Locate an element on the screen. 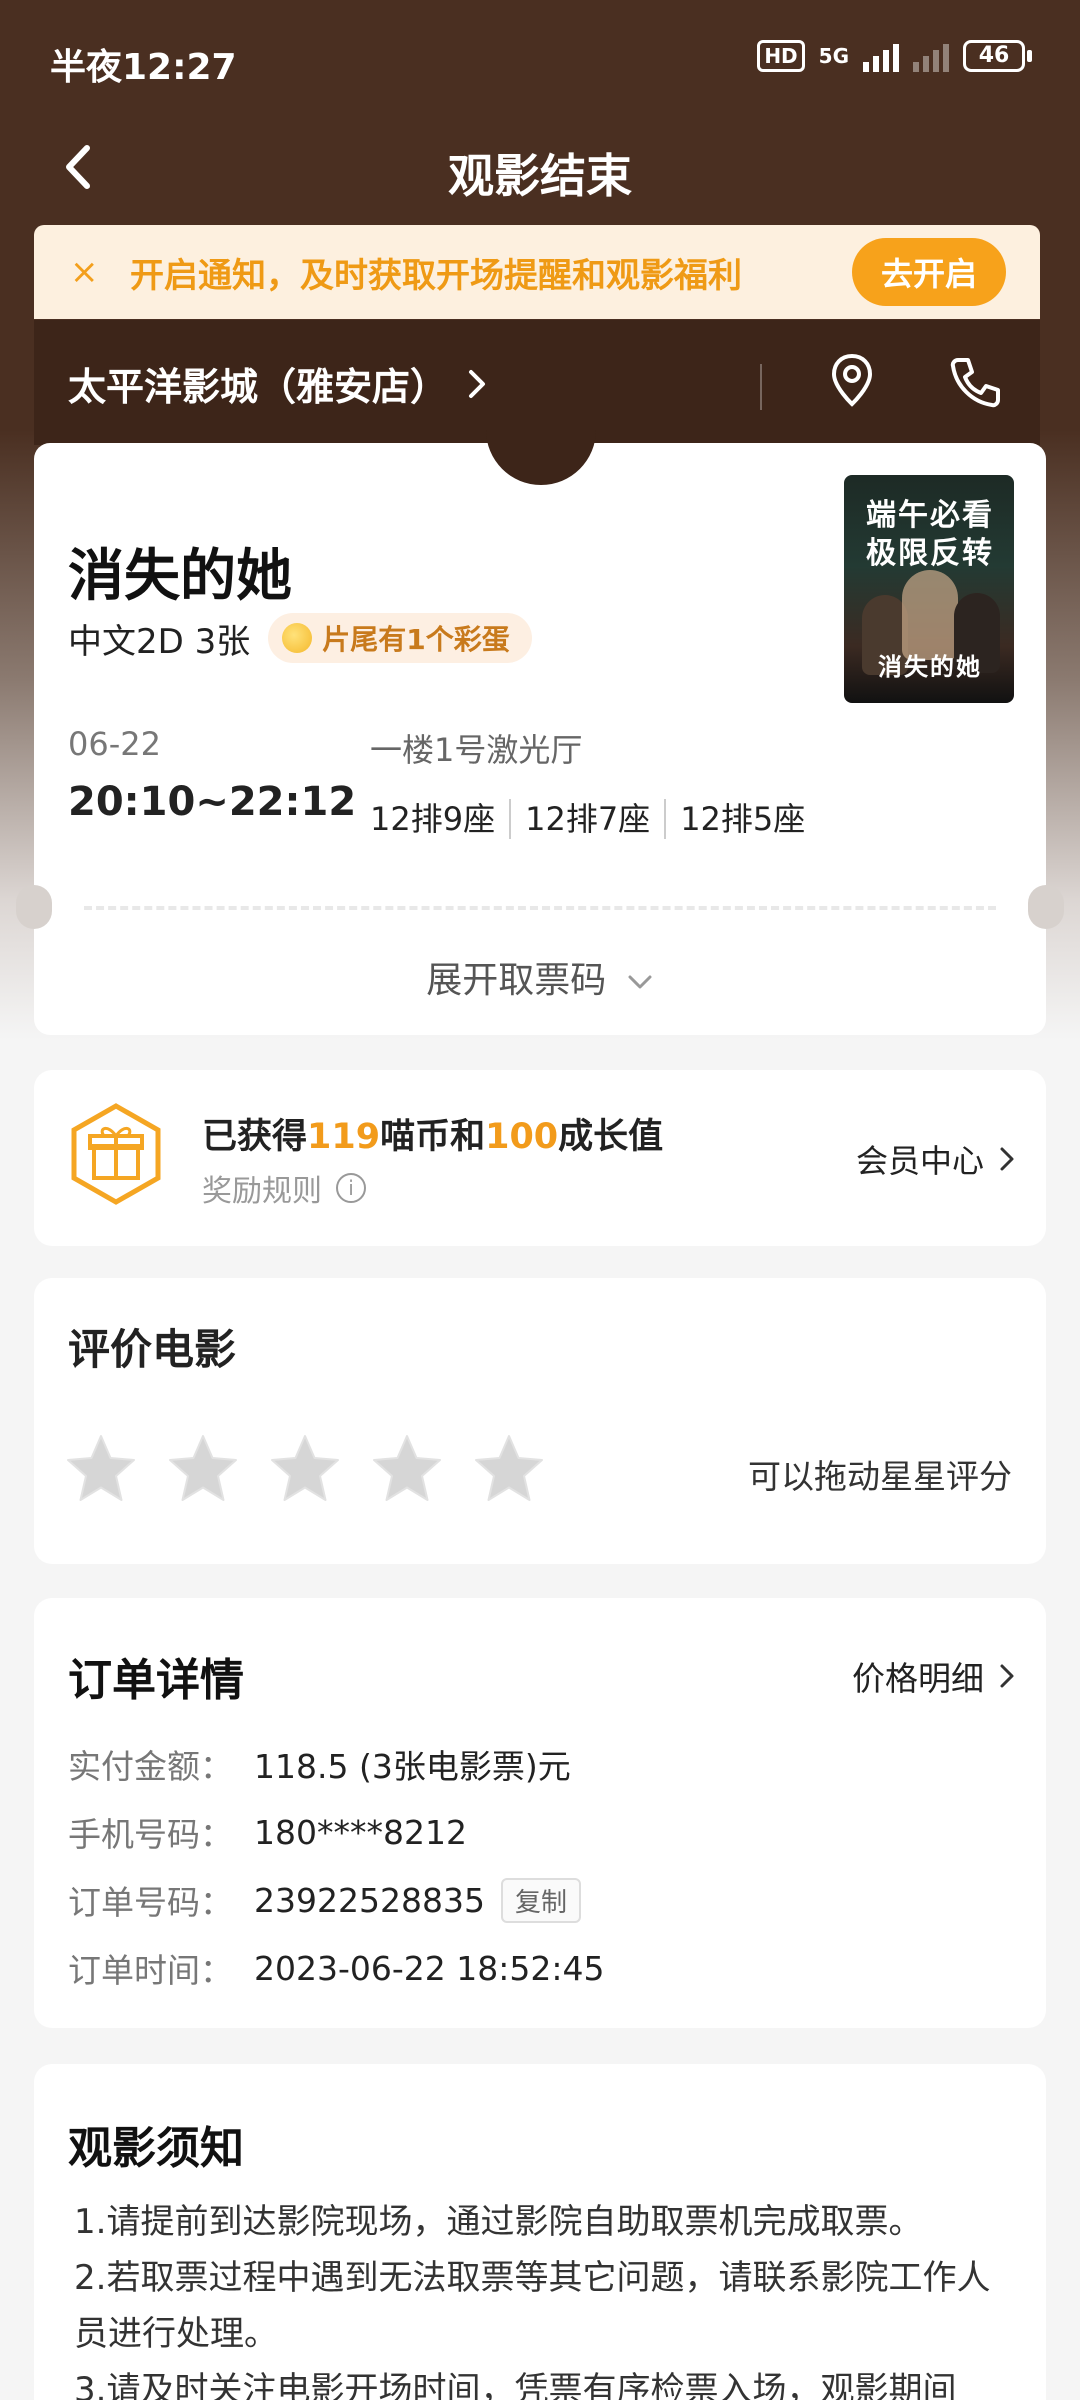 The width and height of the screenshot is (1080, 2400). cinema-name: 太平洋影城（雅安店） is located at coordinates (258, 387).